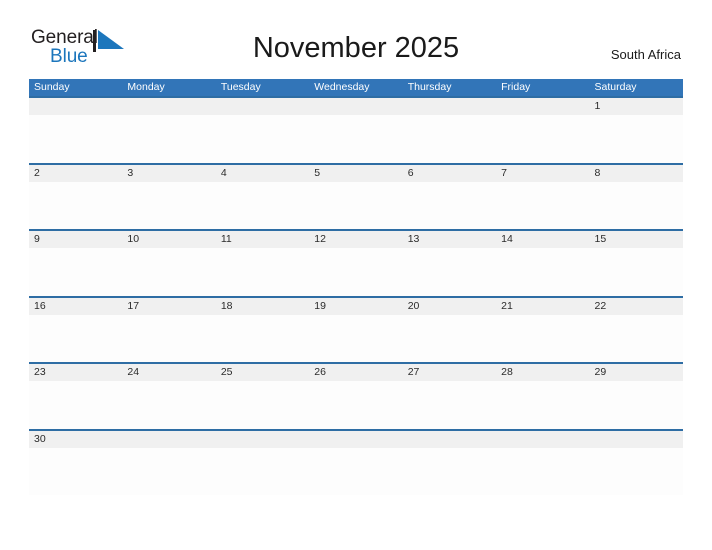 Image resolution: width=712 pixels, height=550 pixels. Describe the element at coordinates (449, 372) in the screenshot. I see `day-number: 27` at that location.